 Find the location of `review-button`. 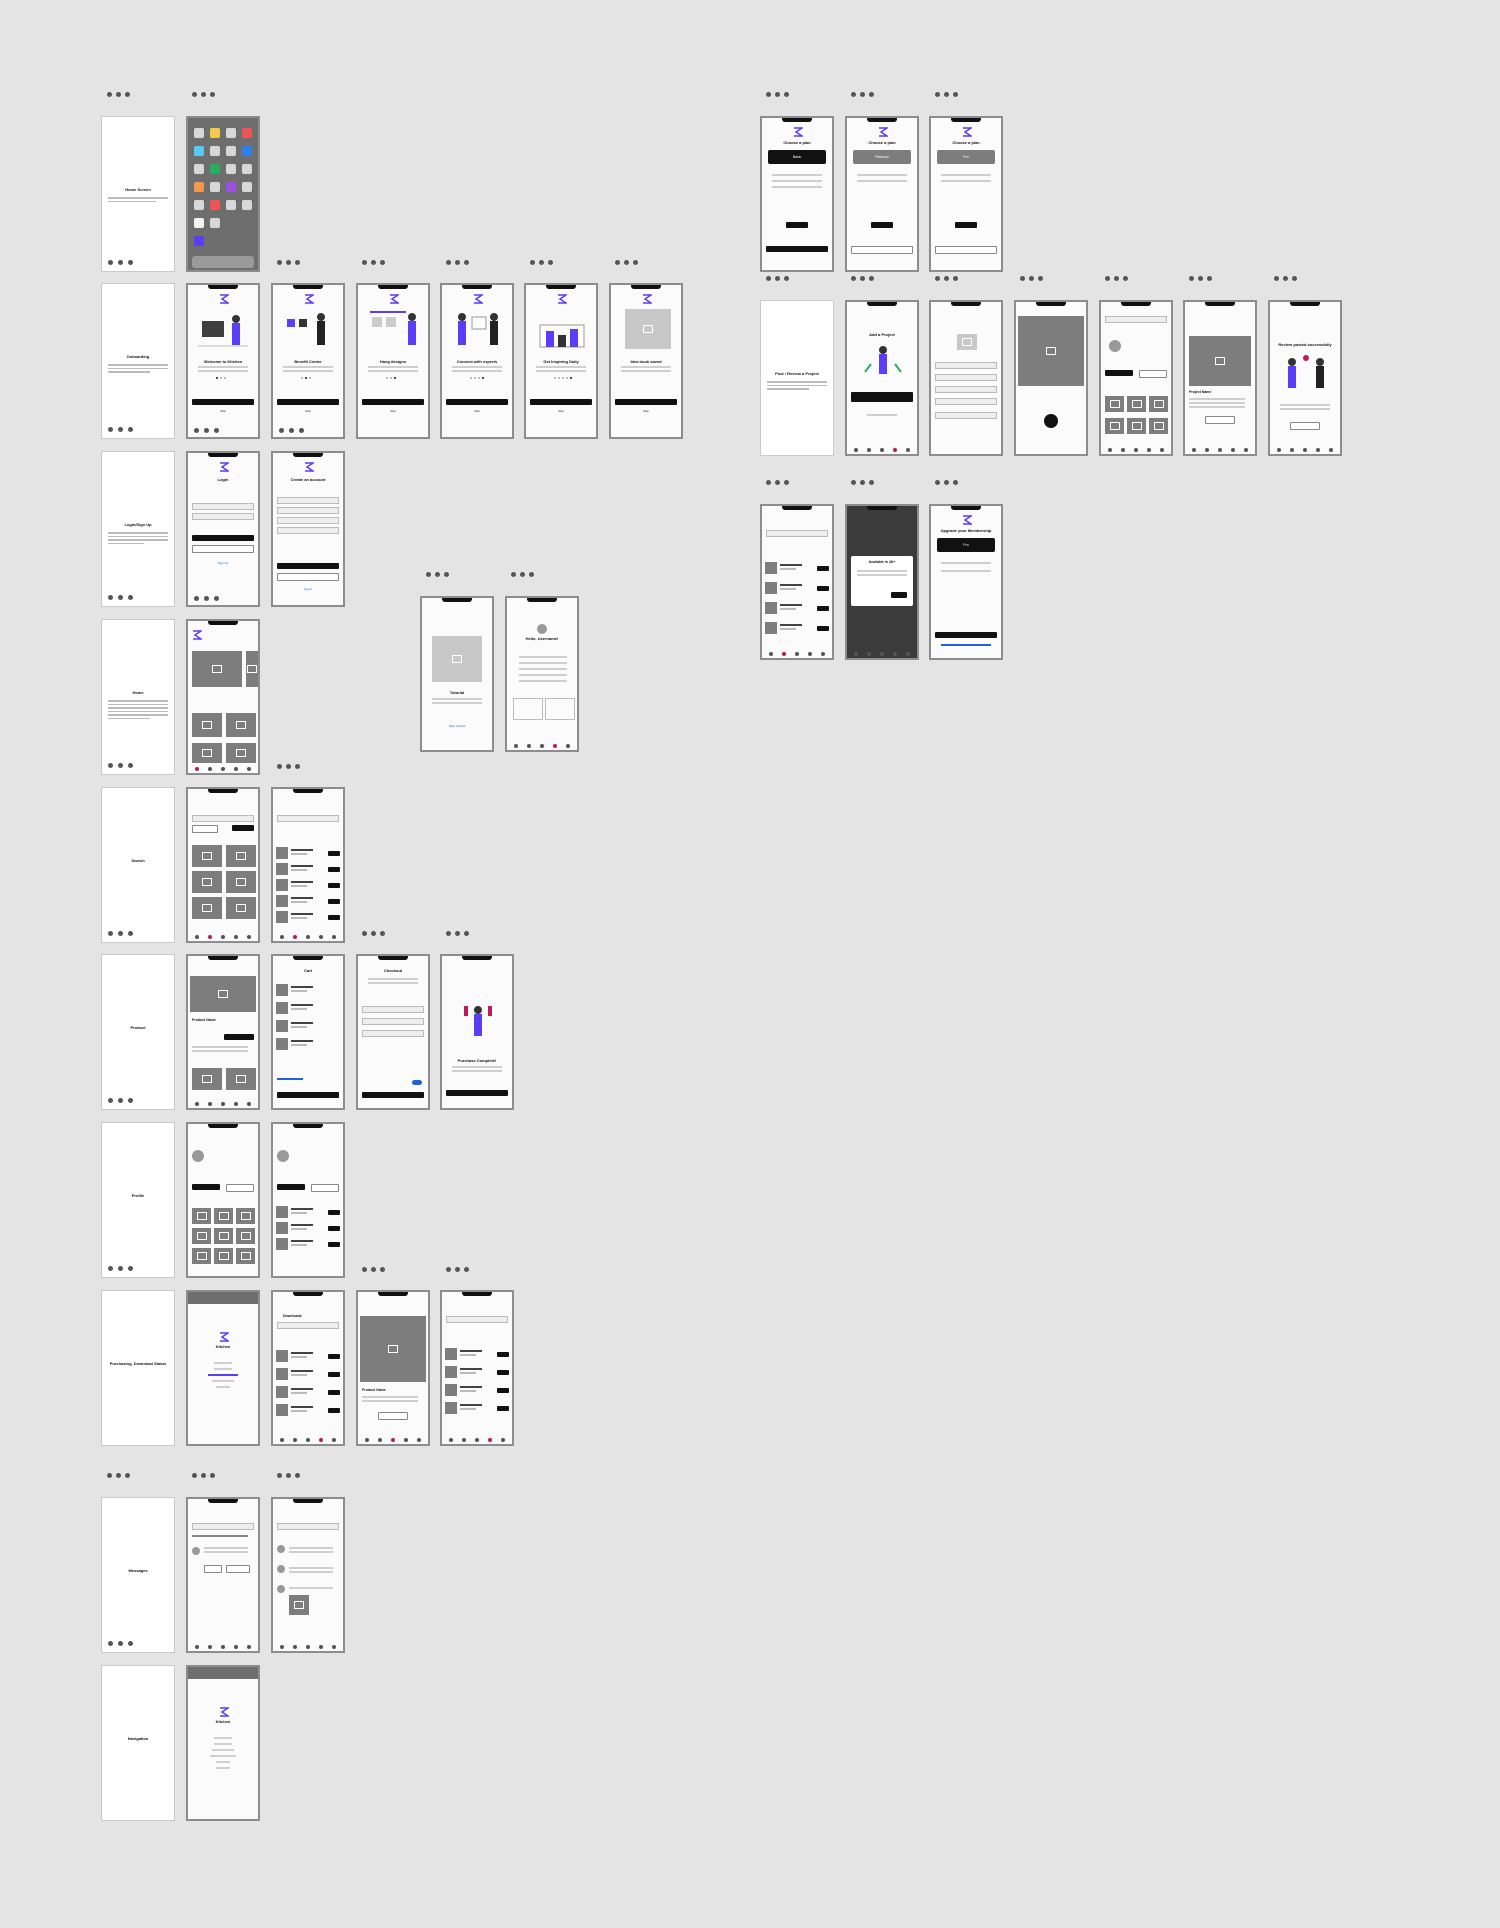

review-button is located at coordinates (1220, 420).